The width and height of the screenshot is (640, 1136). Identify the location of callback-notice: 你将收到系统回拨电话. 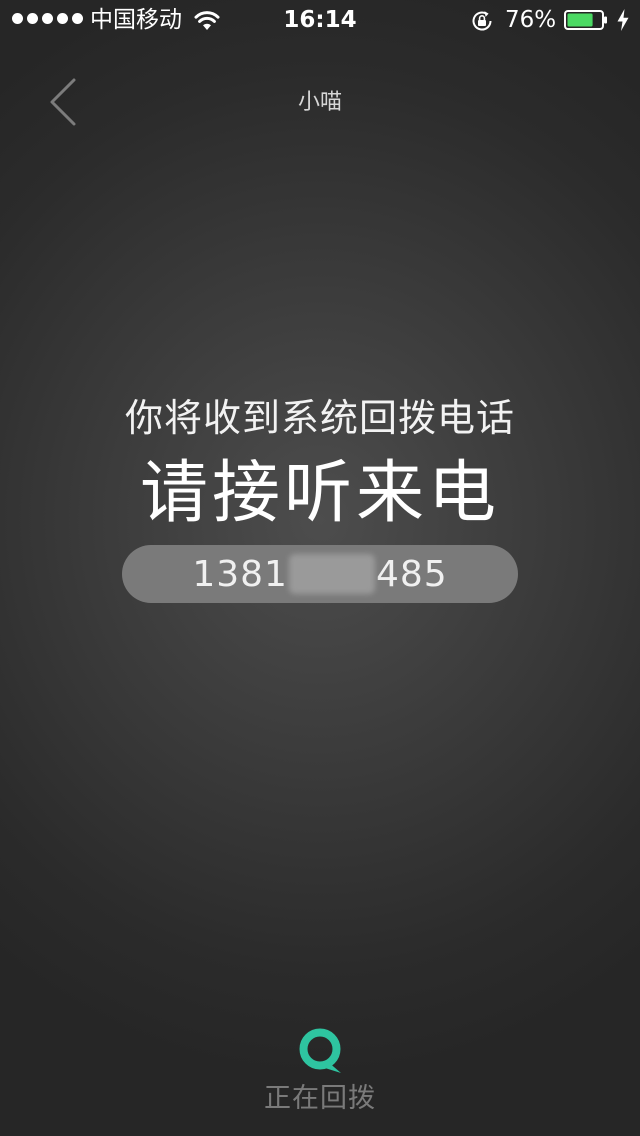
(319, 418).